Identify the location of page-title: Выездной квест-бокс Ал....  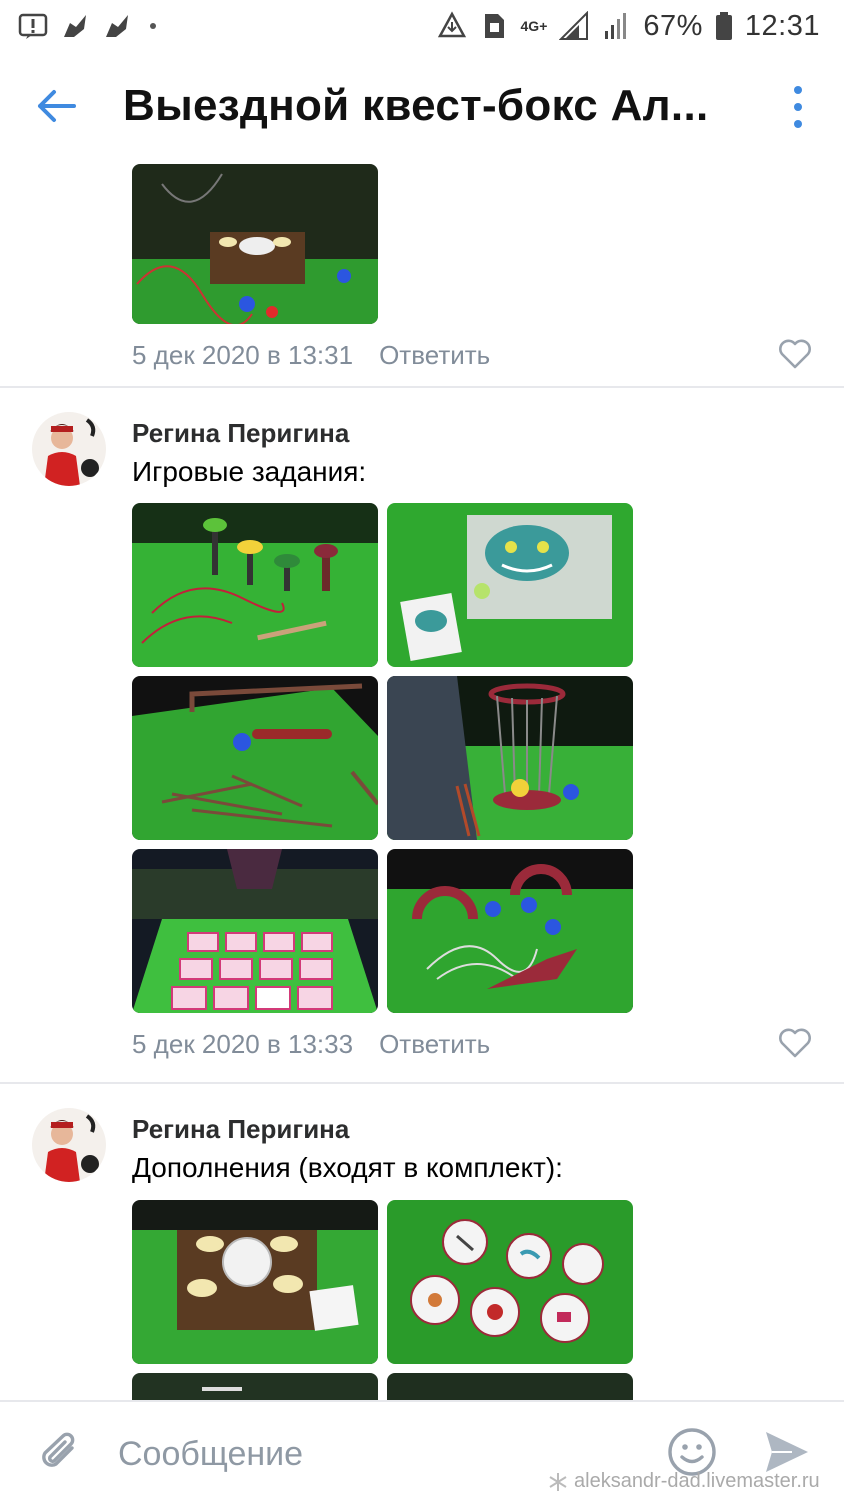
(416, 105).